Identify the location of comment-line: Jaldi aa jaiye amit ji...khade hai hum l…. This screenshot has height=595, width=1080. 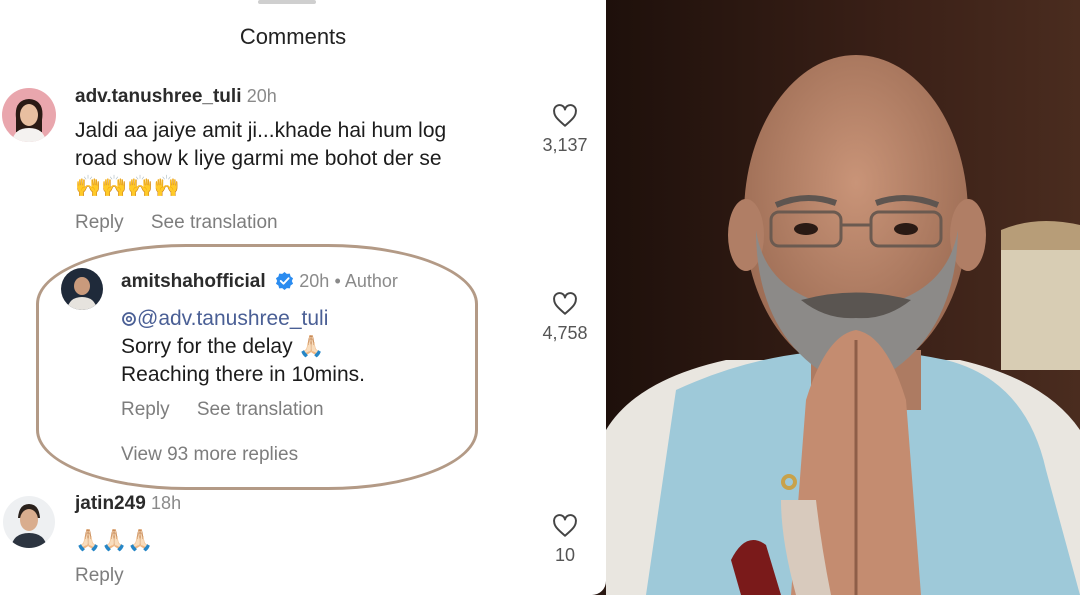
(261, 130).